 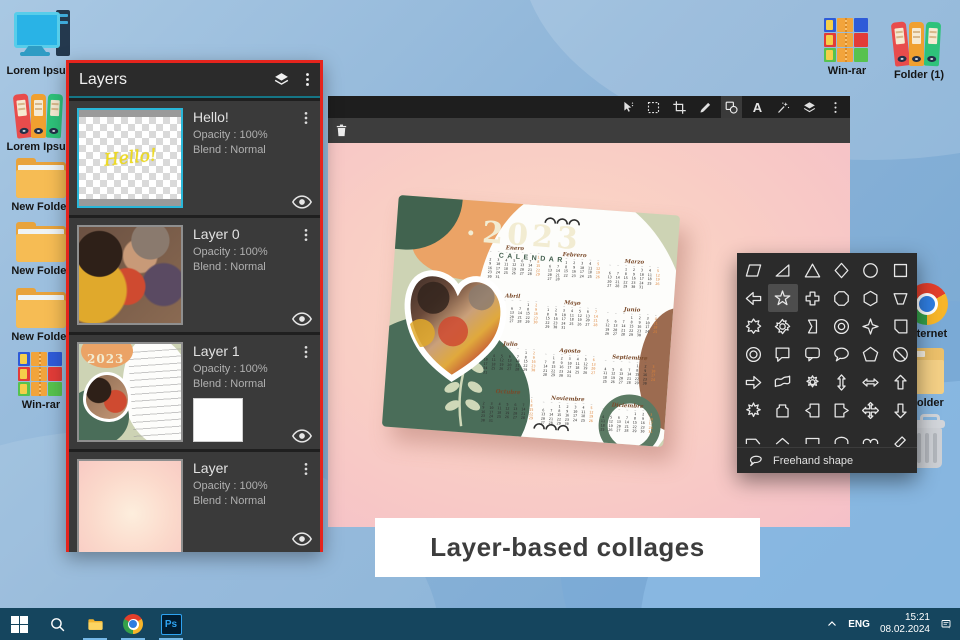 What do you see at coordinates (946, 624) in the screenshot?
I see `notification-center-icon` at bounding box center [946, 624].